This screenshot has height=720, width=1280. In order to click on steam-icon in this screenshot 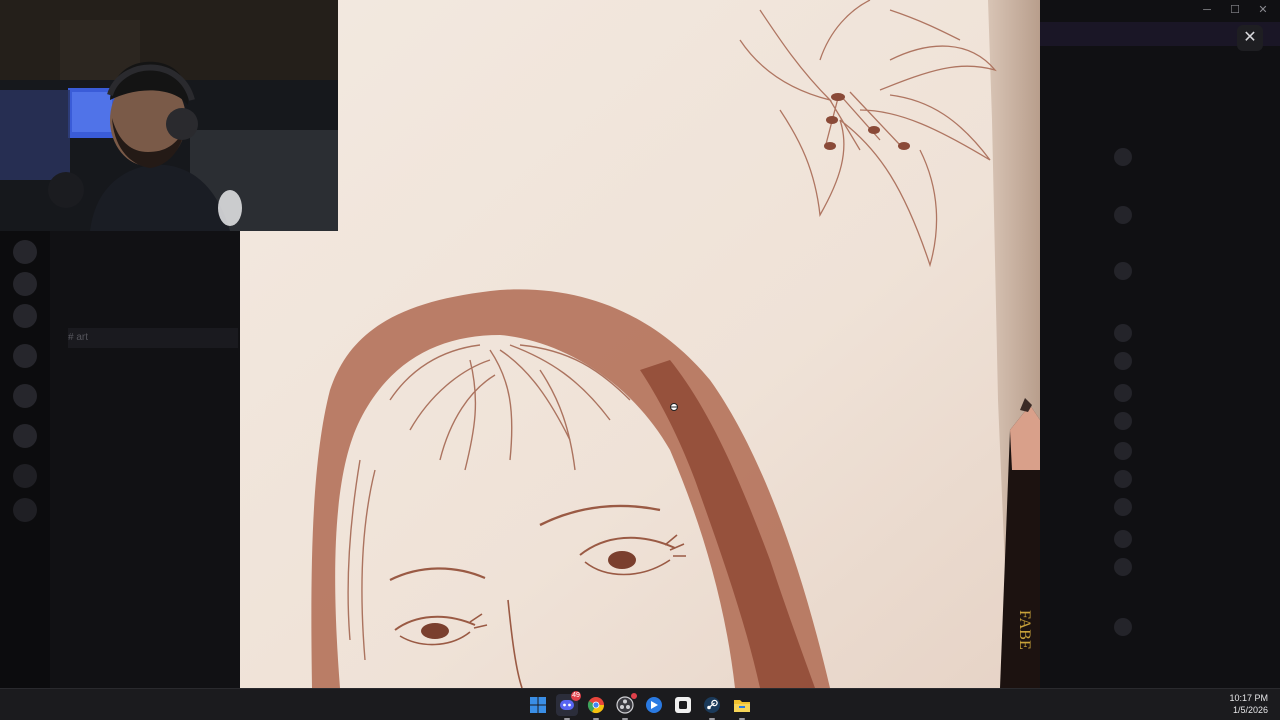, I will do `click(712, 707)`.